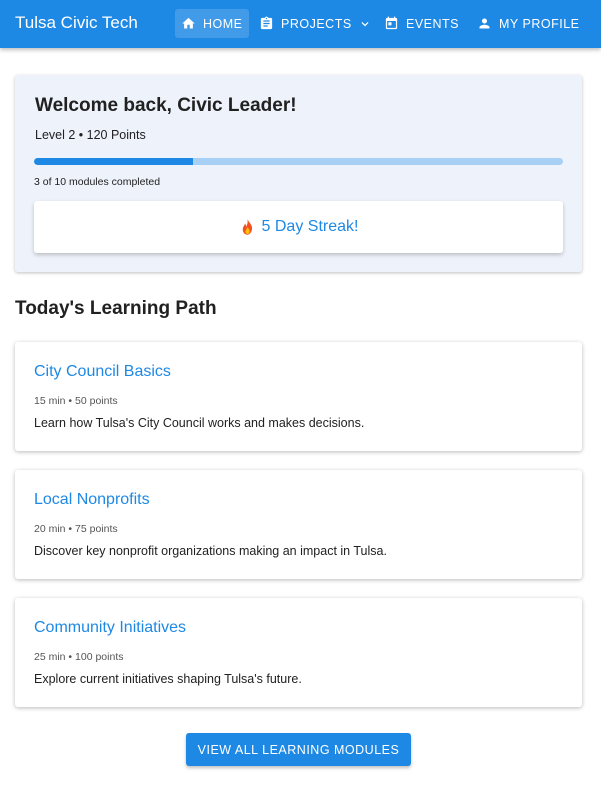  What do you see at coordinates (433, 23) in the screenshot?
I see `nav-events-label: EVENTS` at bounding box center [433, 23].